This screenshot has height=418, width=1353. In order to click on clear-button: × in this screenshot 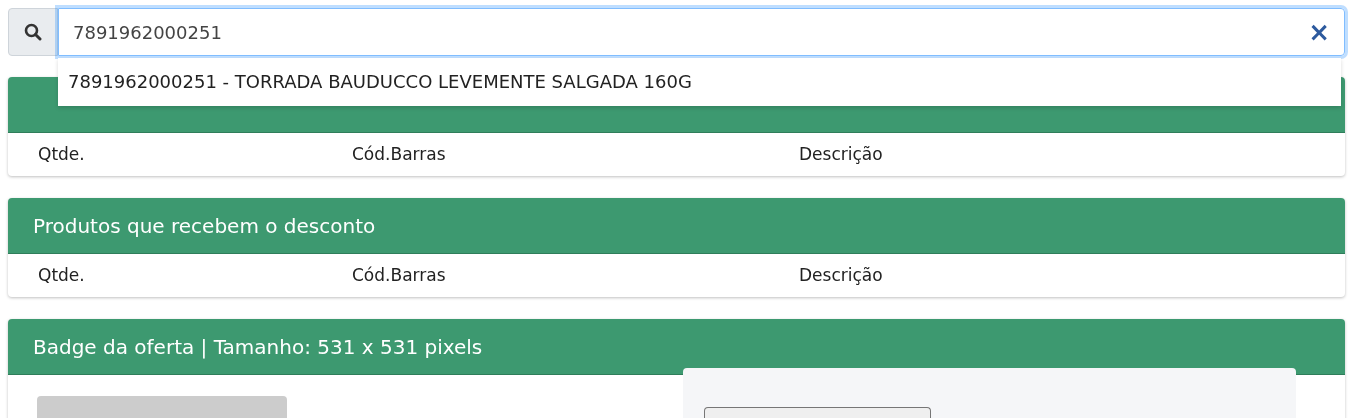, I will do `click(1319, 32)`.